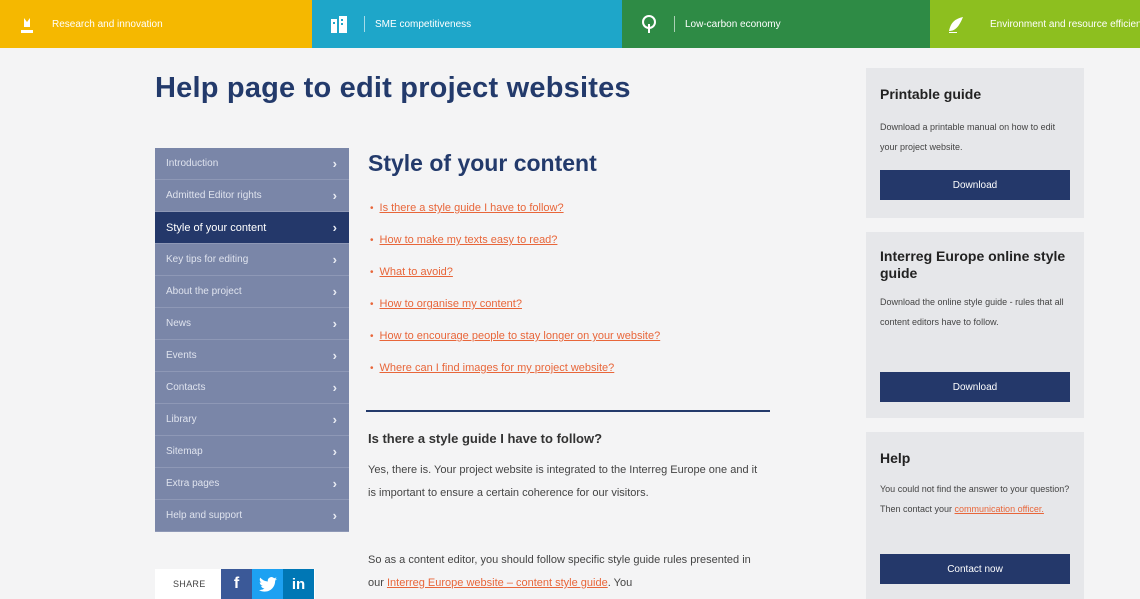 The height and width of the screenshot is (599, 1140). I want to click on sidebar-item-label: Help and support, so click(204, 515).